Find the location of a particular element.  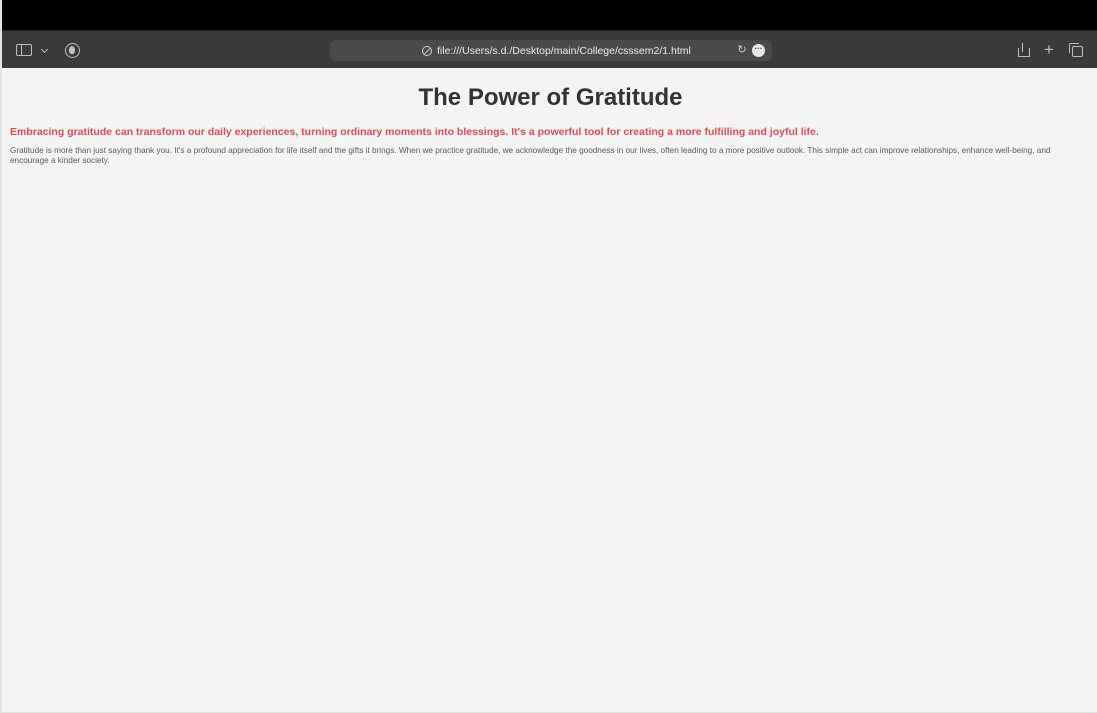

toolbar-left-group is located at coordinates (48, 50).